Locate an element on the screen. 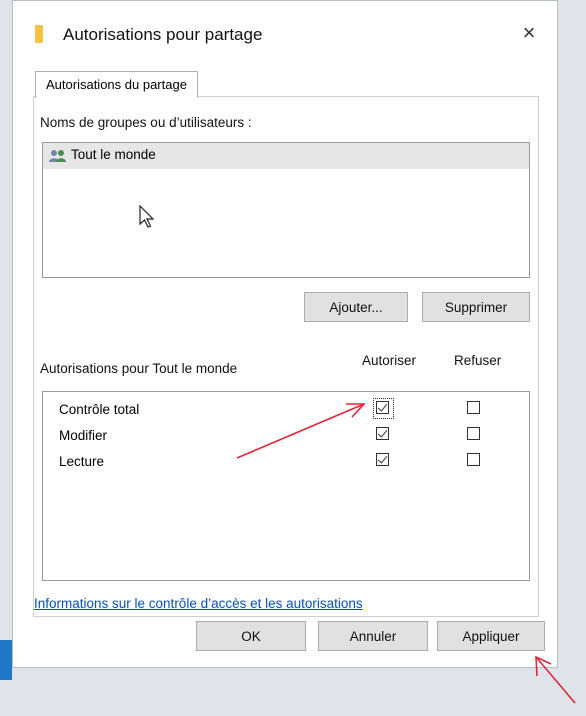 The image size is (586, 716). taskbar-accent is located at coordinates (6, 660).